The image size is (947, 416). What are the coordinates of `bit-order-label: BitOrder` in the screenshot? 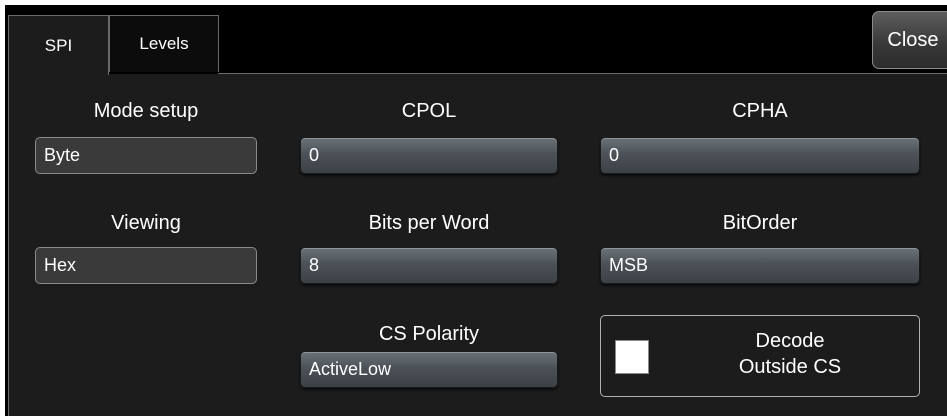 It's located at (760, 223).